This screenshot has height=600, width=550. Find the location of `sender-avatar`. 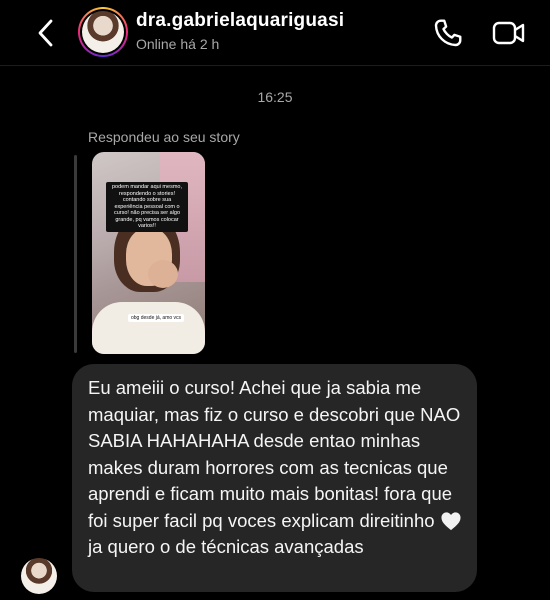

sender-avatar is located at coordinates (39, 576).